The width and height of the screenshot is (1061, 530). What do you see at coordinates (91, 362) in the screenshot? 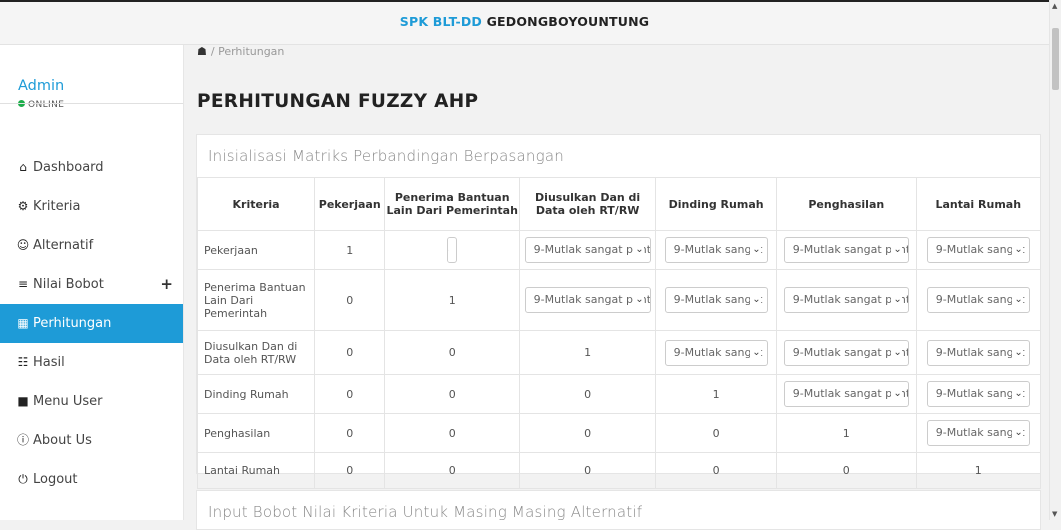
I see `sidebar-item-hasil: ☷ Hasil` at bounding box center [91, 362].